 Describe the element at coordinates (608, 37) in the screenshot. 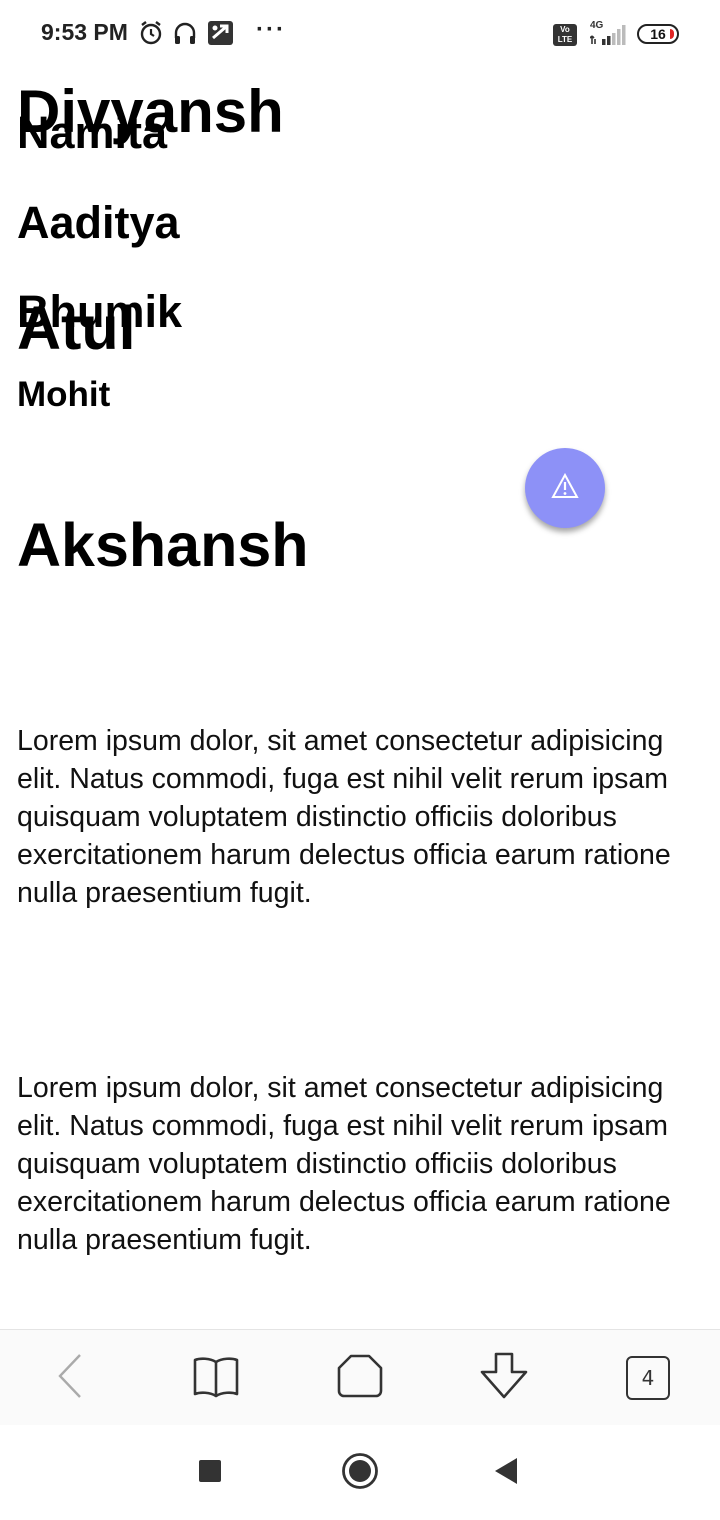

I see `signal-strength-icon` at that location.